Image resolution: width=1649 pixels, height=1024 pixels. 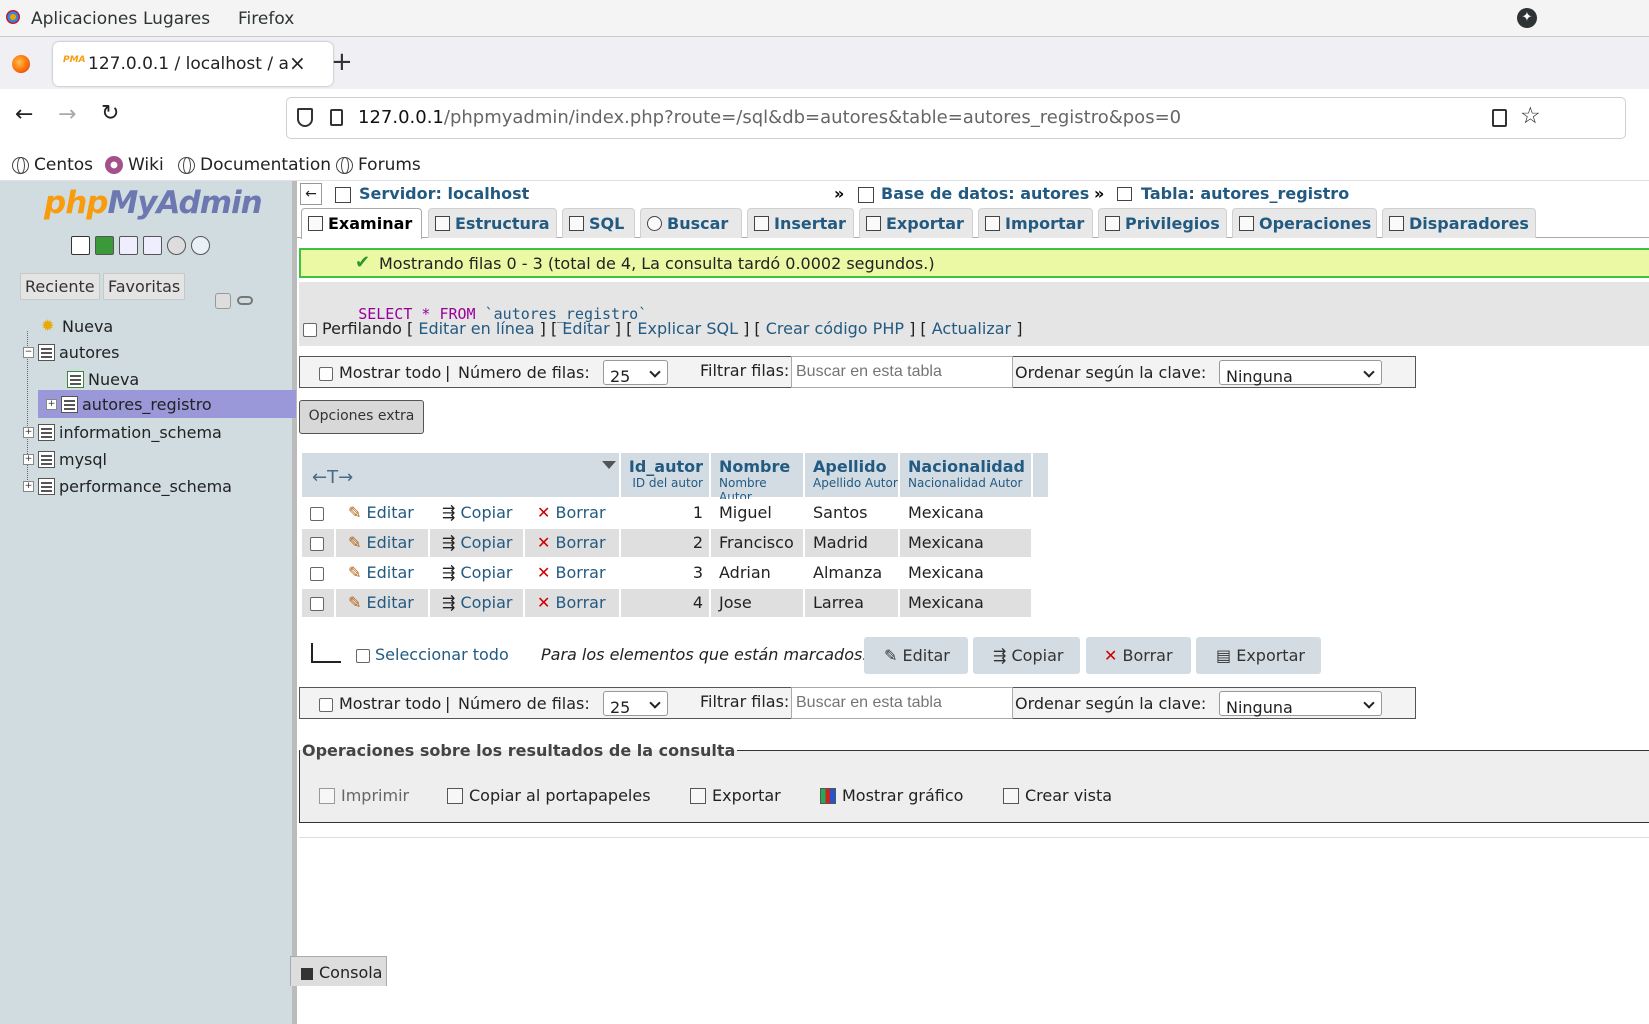 What do you see at coordinates (127, 486) in the screenshot?
I see `tree-item-performance-schema: + performance_schema` at bounding box center [127, 486].